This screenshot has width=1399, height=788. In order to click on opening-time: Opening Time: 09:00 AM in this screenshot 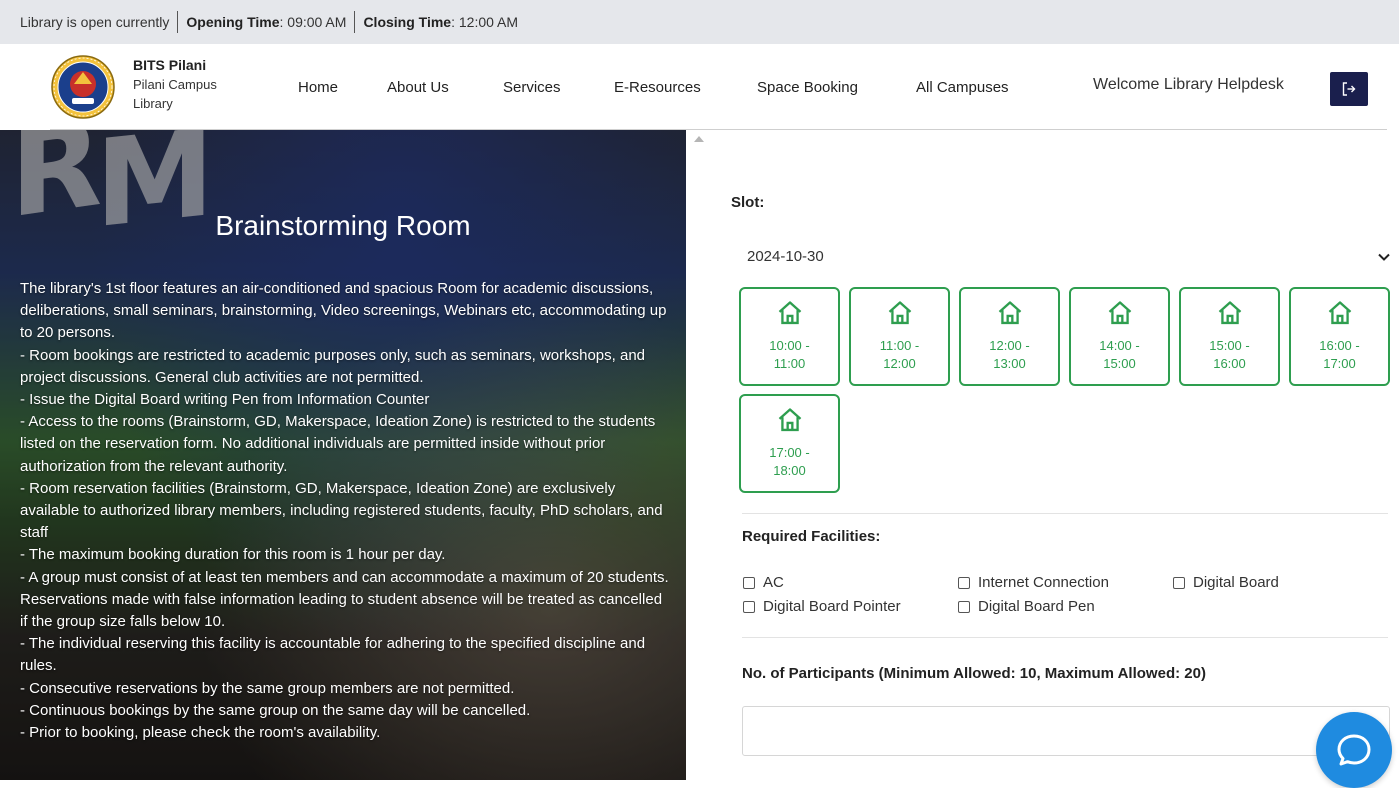, I will do `click(266, 22)`.